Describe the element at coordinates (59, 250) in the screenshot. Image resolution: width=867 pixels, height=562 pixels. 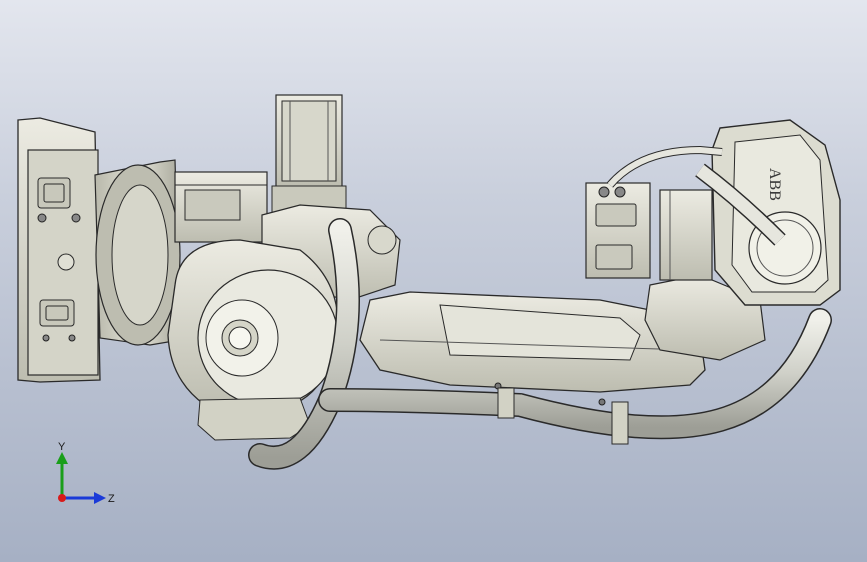
I see `base-flange` at that location.